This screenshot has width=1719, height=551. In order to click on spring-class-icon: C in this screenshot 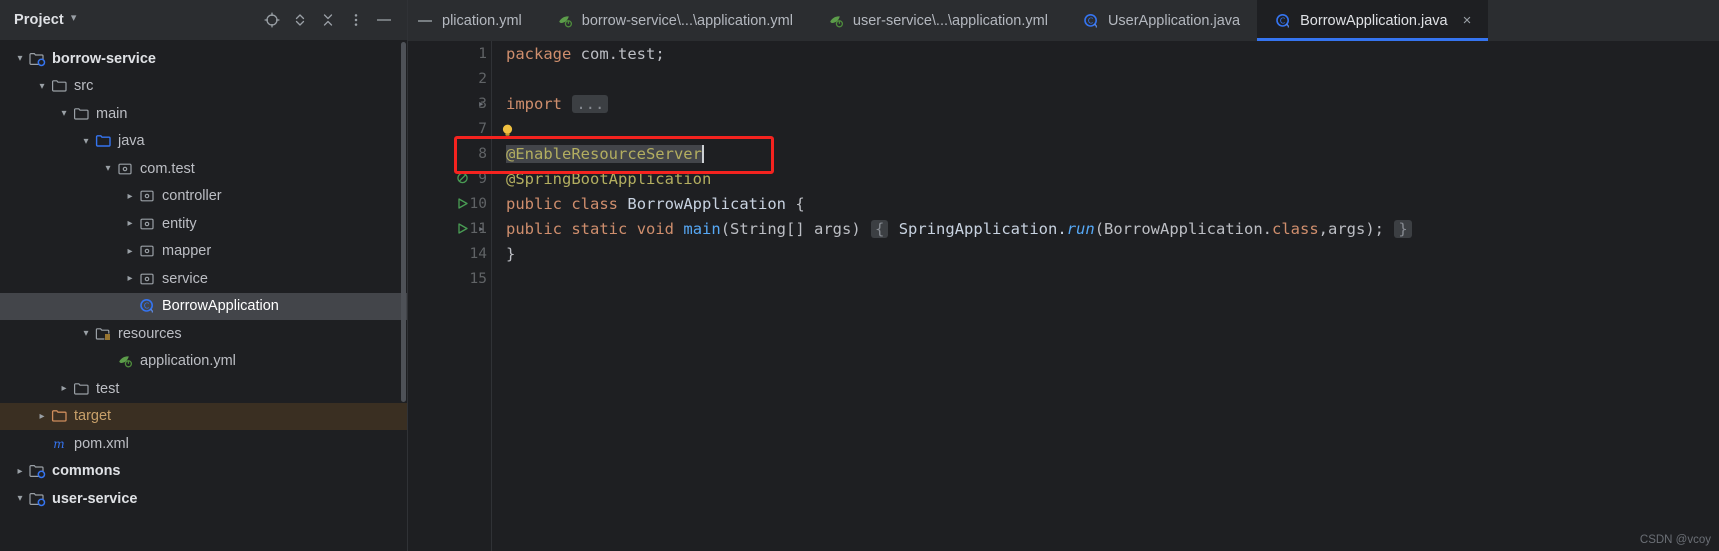, I will do `click(1091, 21)`.